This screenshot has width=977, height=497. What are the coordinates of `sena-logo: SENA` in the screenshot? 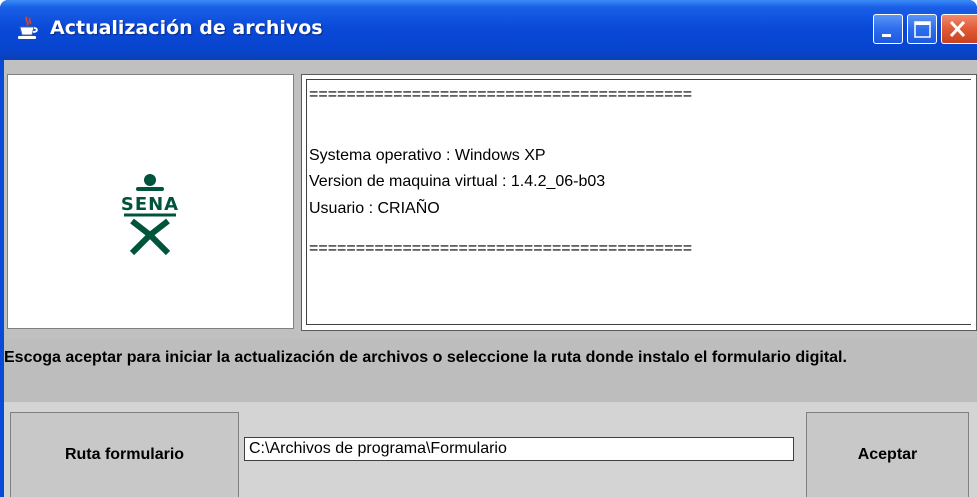 It's located at (150, 215).